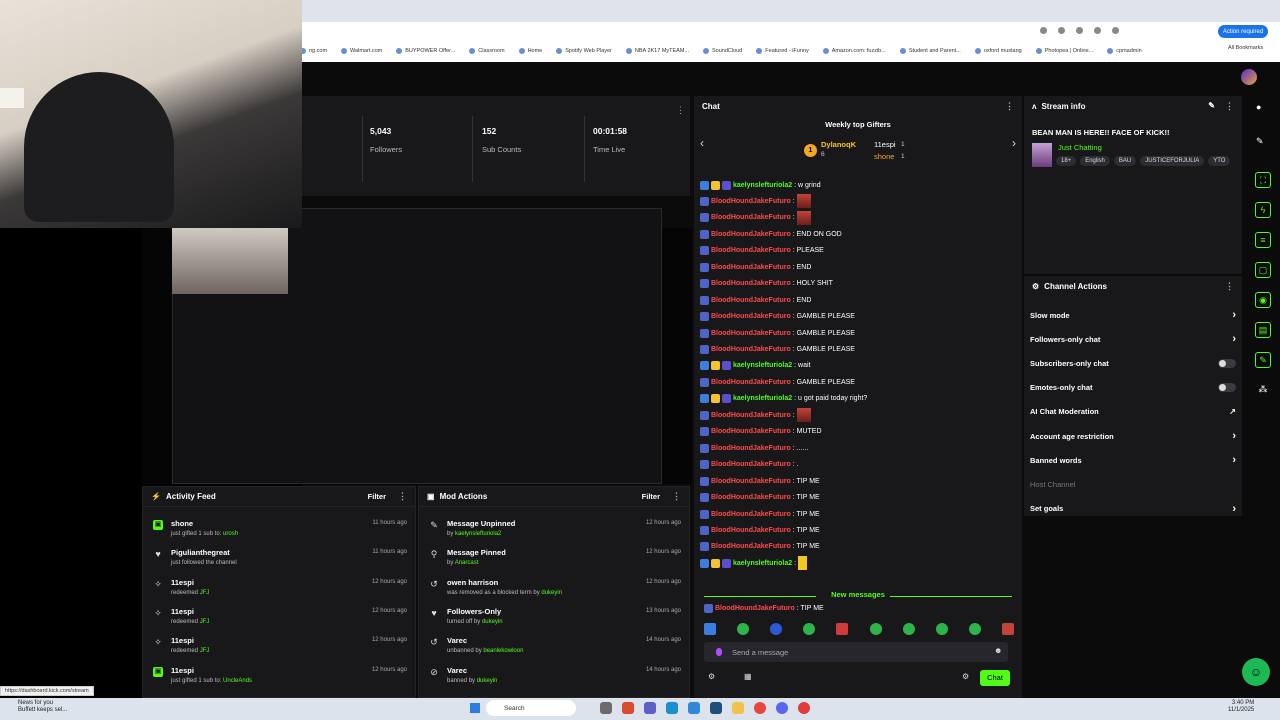 The image size is (1280, 720). Describe the element at coordinates (1229, 286) in the screenshot. I see `channel-actions-menu-icon: ⋮` at that location.